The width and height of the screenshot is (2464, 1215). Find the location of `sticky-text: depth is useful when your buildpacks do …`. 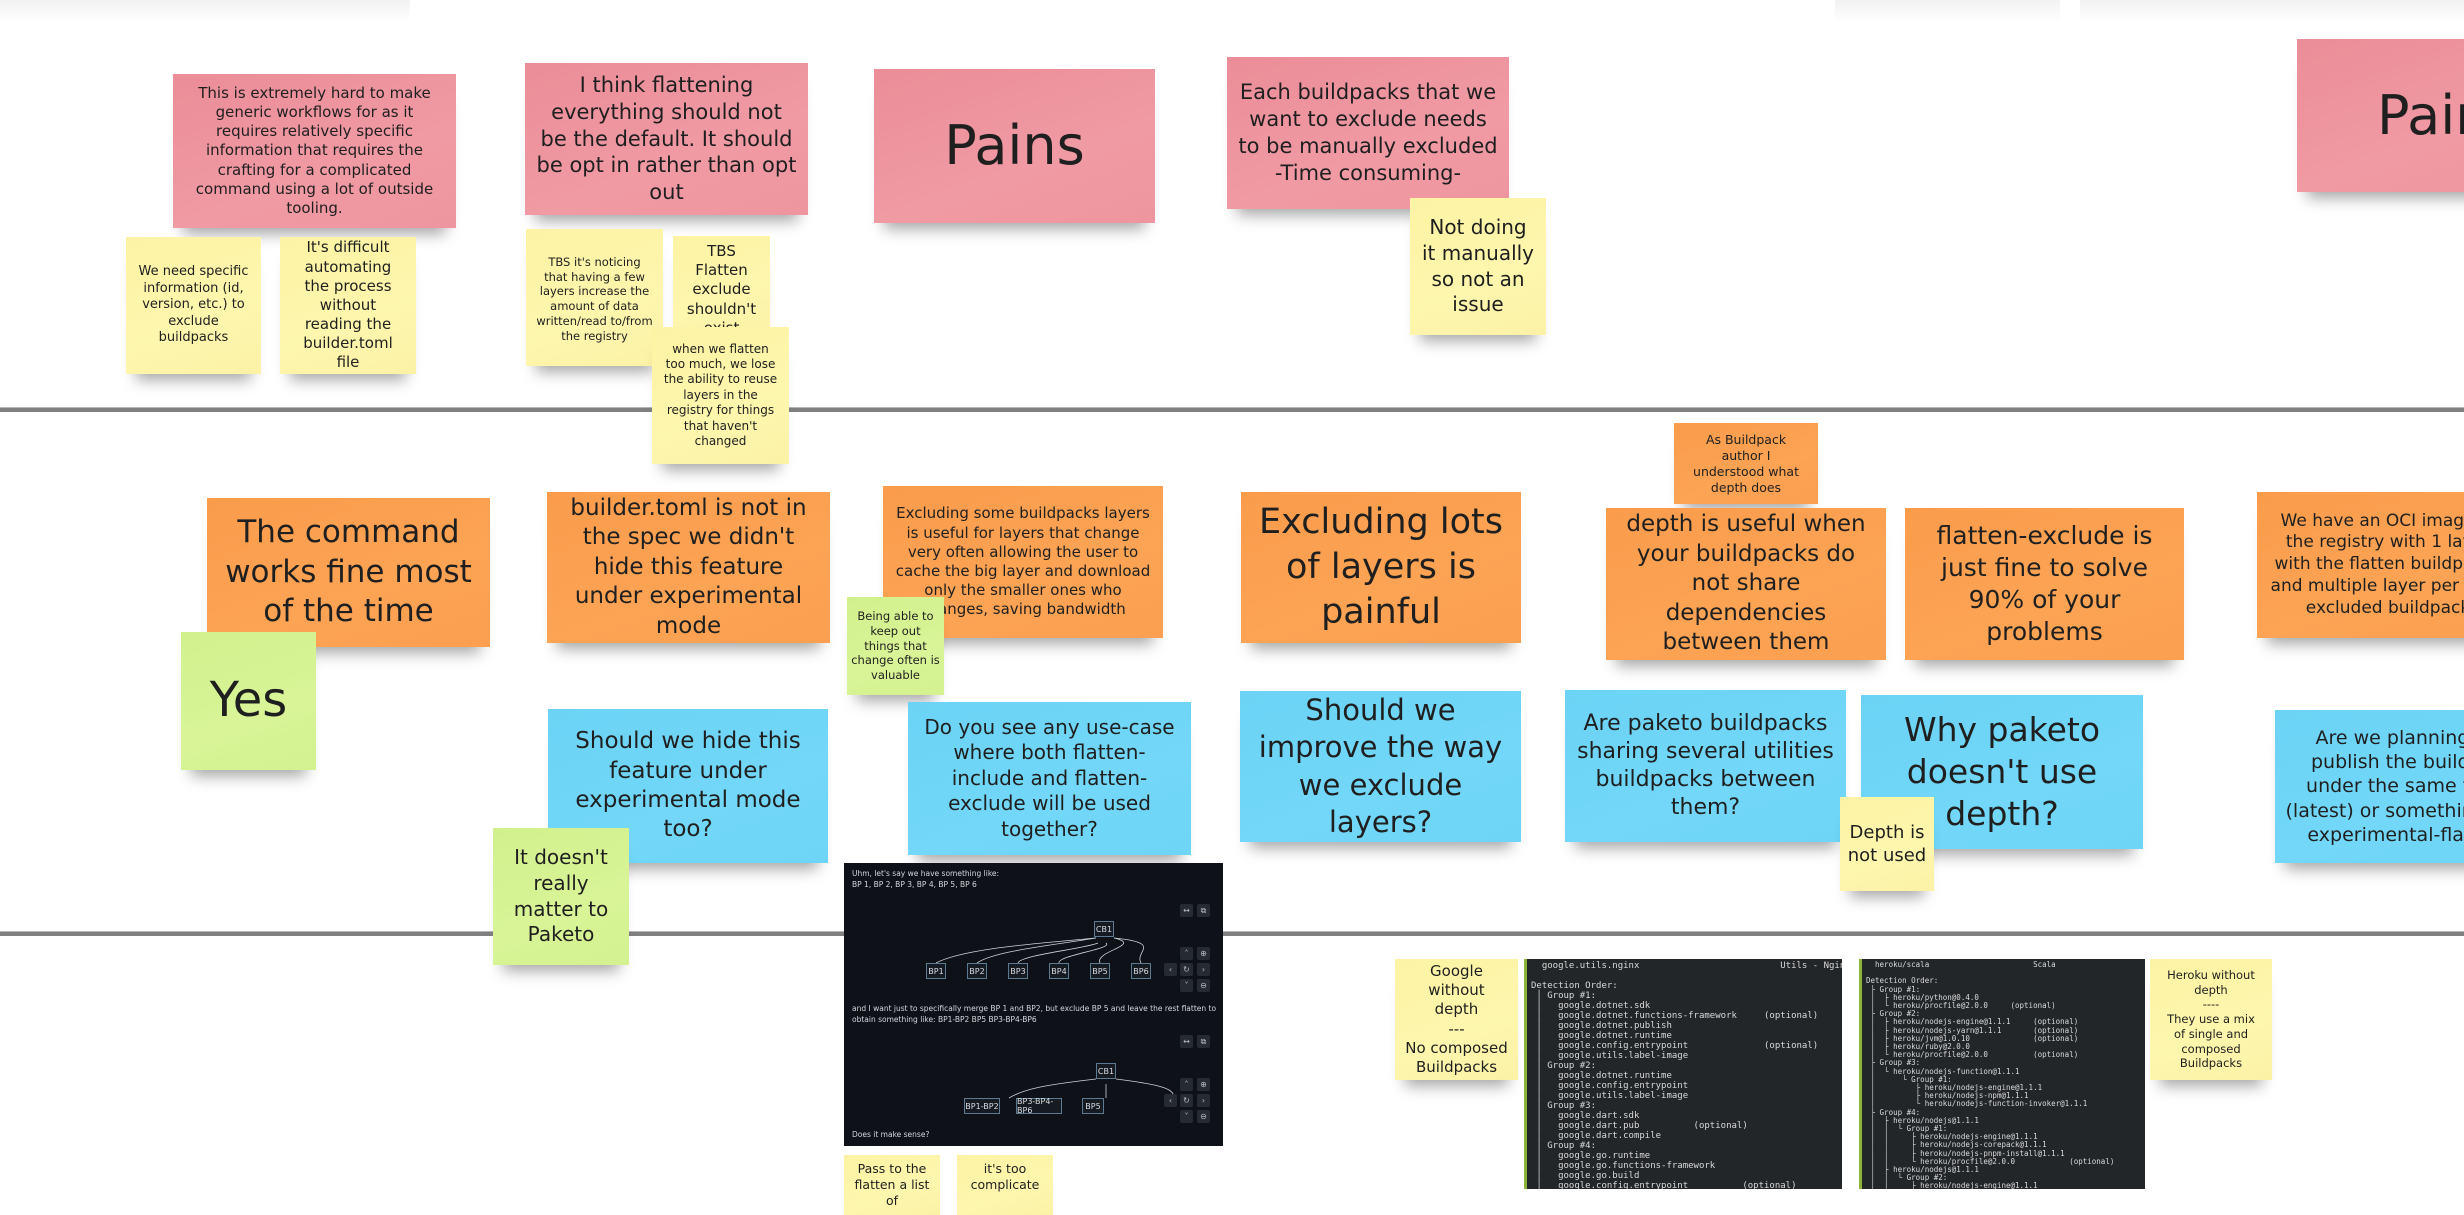

sticky-text: depth is useful when your buildpacks do … is located at coordinates (1746, 583).